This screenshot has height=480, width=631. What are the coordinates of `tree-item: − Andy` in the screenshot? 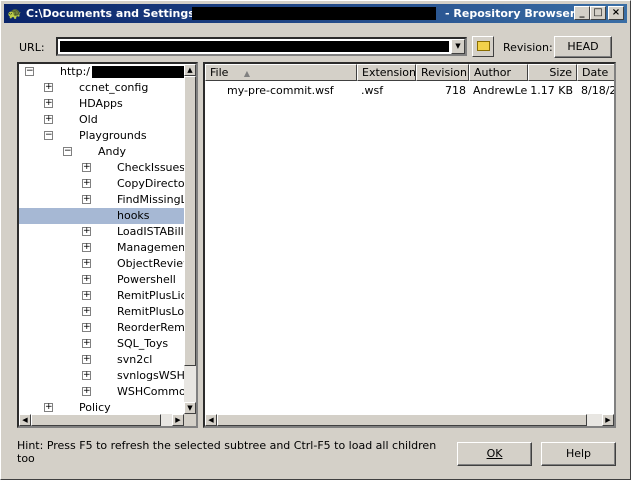 It's located at (101, 152).